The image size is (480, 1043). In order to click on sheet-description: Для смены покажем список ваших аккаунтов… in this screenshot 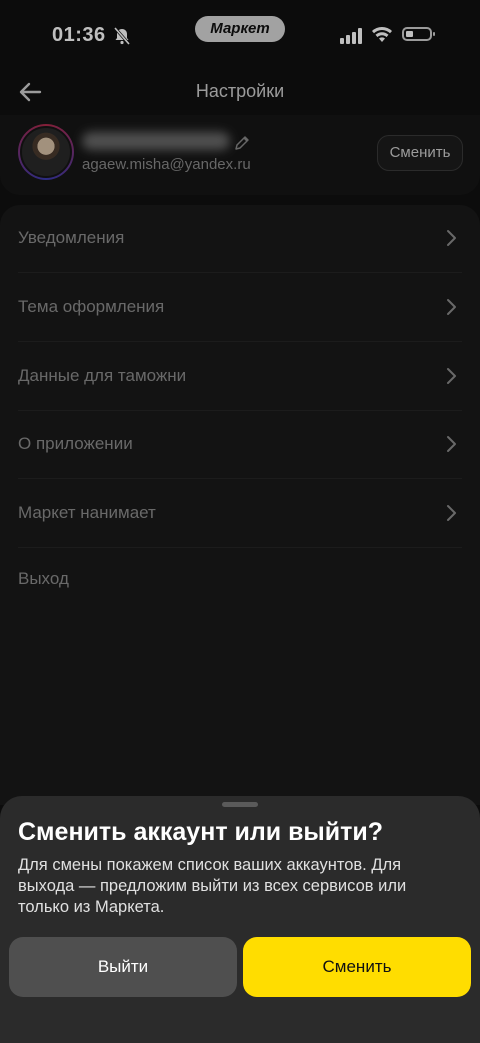, I will do `click(212, 886)`.